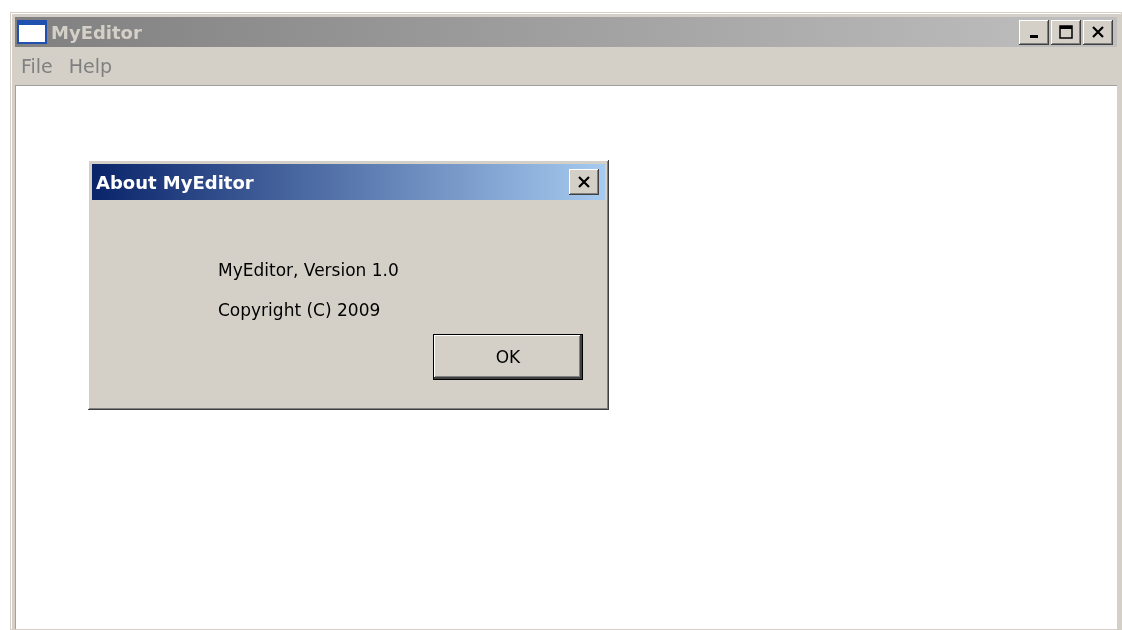  I want to click on minimize-button, so click(1034, 32).